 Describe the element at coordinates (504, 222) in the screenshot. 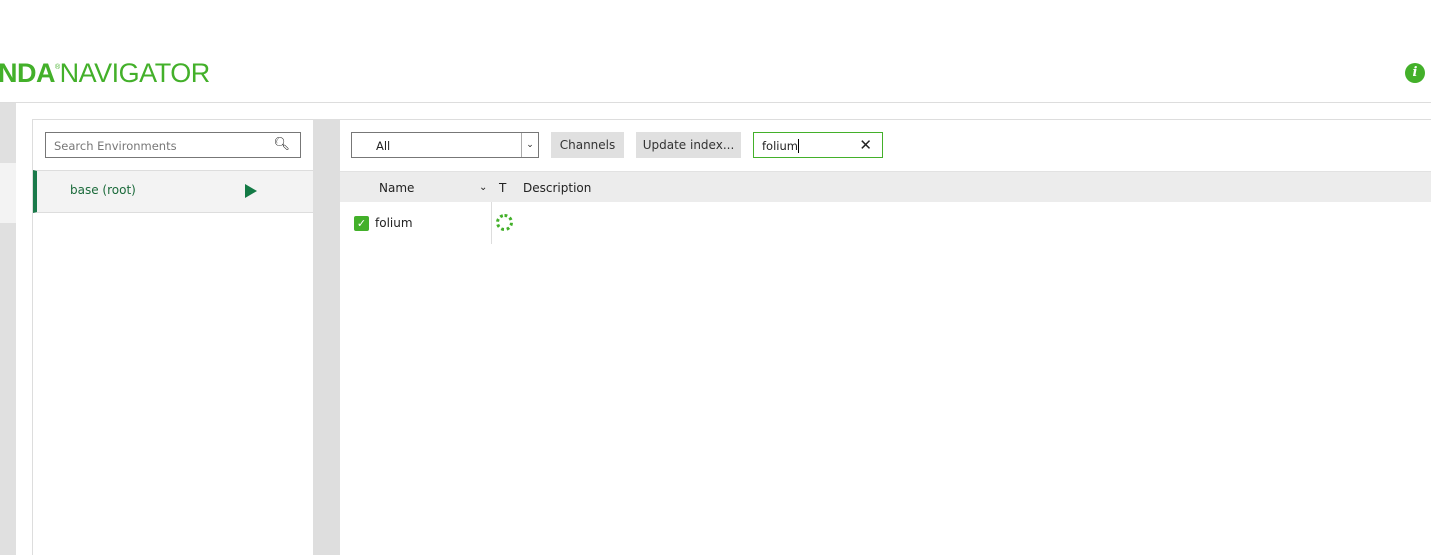

I see `loading-spinner-icon` at that location.